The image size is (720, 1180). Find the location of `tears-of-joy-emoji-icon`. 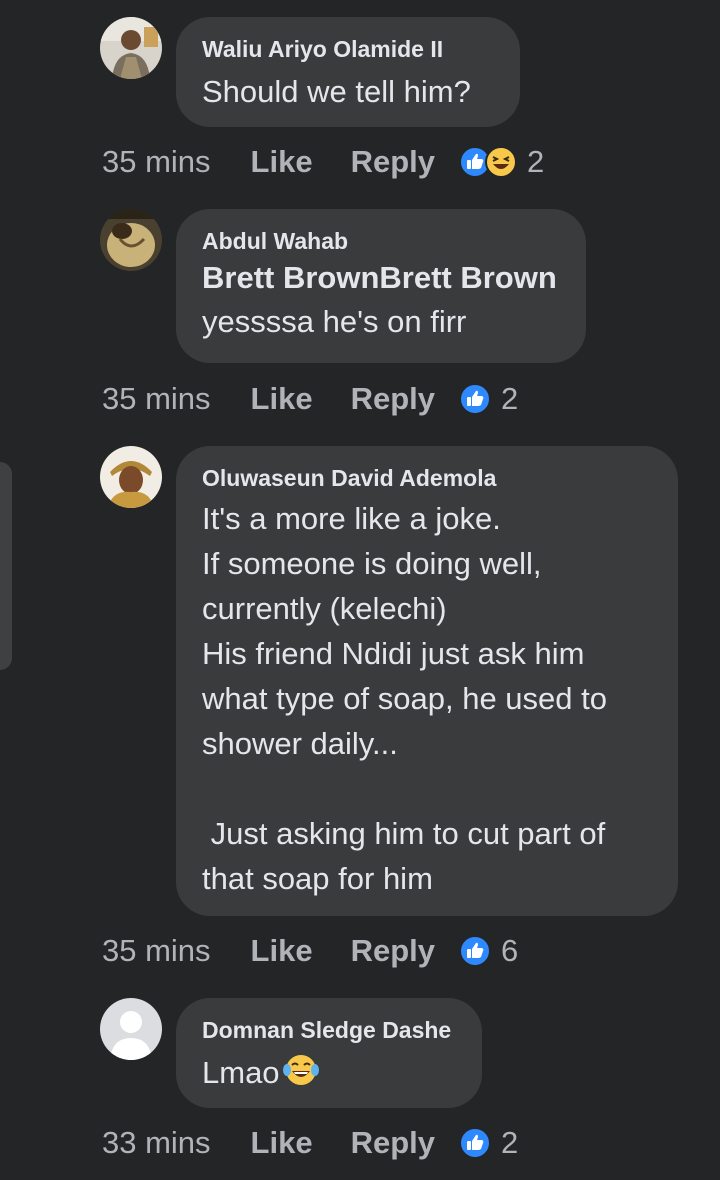

tears-of-joy-emoji-icon is located at coordinates (301, 1070).